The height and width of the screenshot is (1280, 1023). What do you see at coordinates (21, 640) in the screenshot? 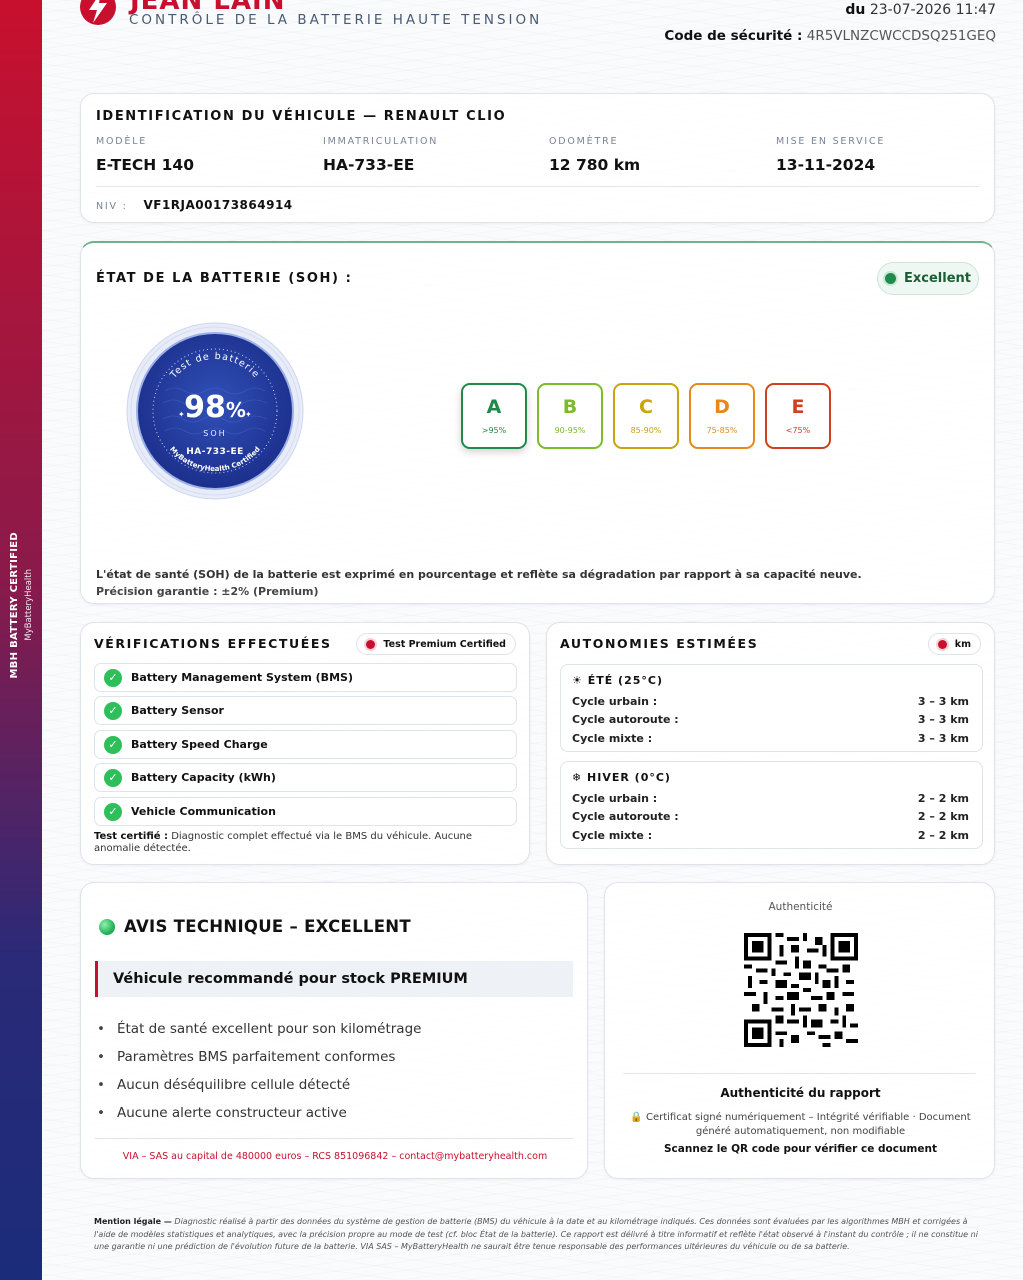
I see `side-band: MBH BATTERY CERTIFIED MyBatteryHealth` at bounding box center [21, 640].